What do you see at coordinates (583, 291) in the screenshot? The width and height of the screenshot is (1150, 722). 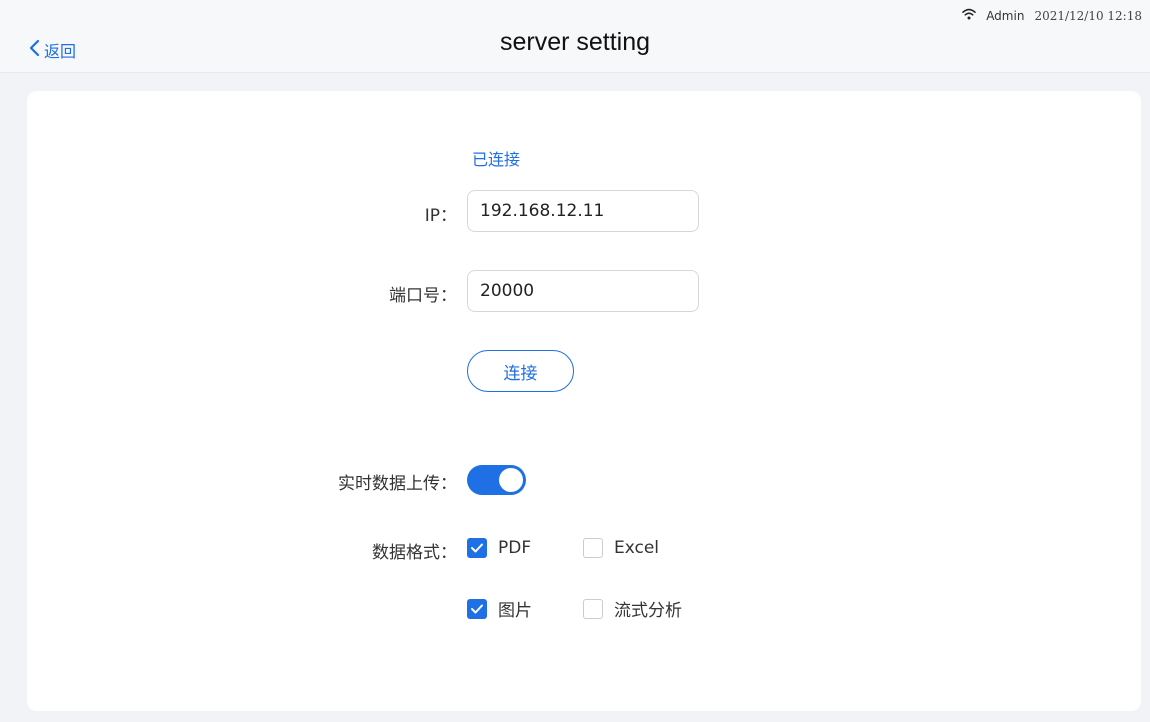 I see `port-input: 20000` at bounding box center [583, 291].